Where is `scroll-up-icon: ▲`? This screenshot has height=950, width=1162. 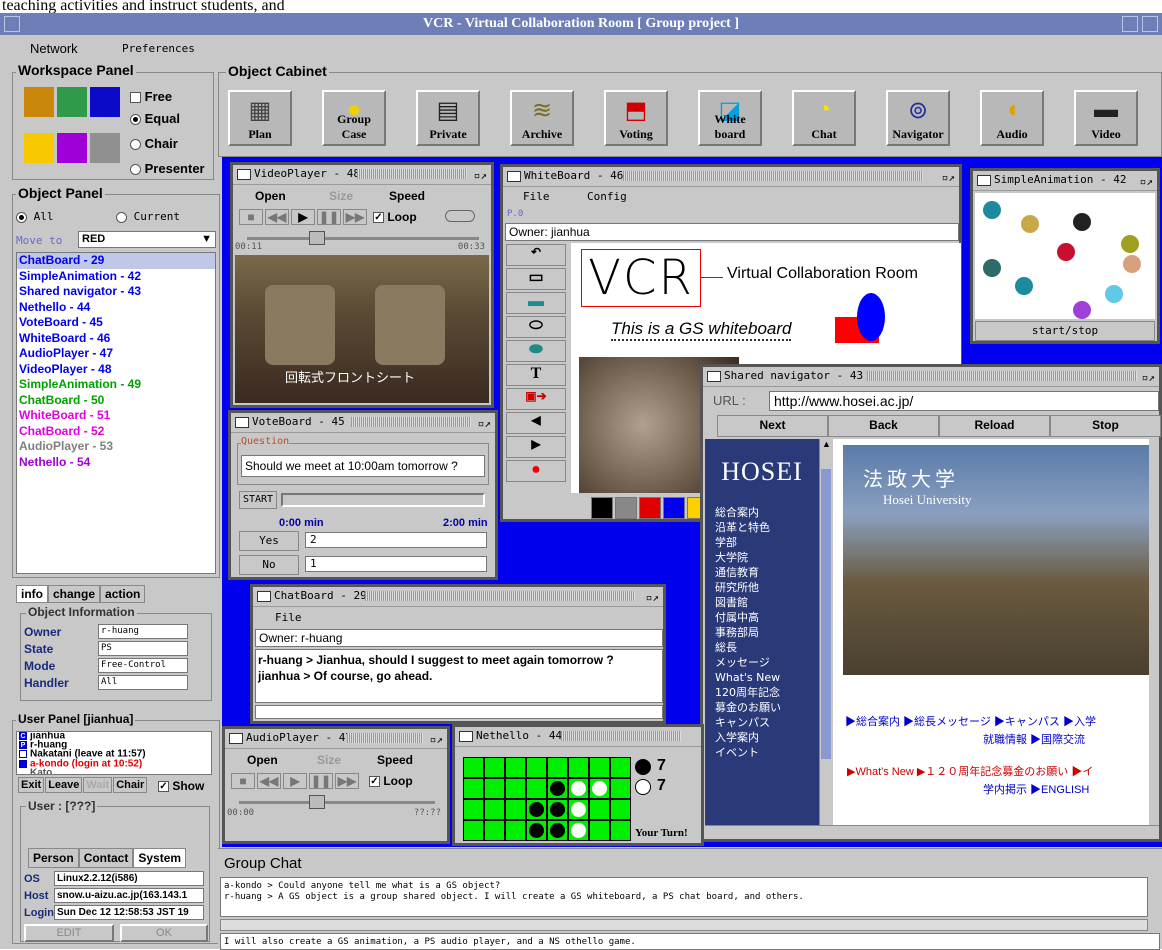
scroll-up-icon: ▲ is located at coordinates (826, 444).